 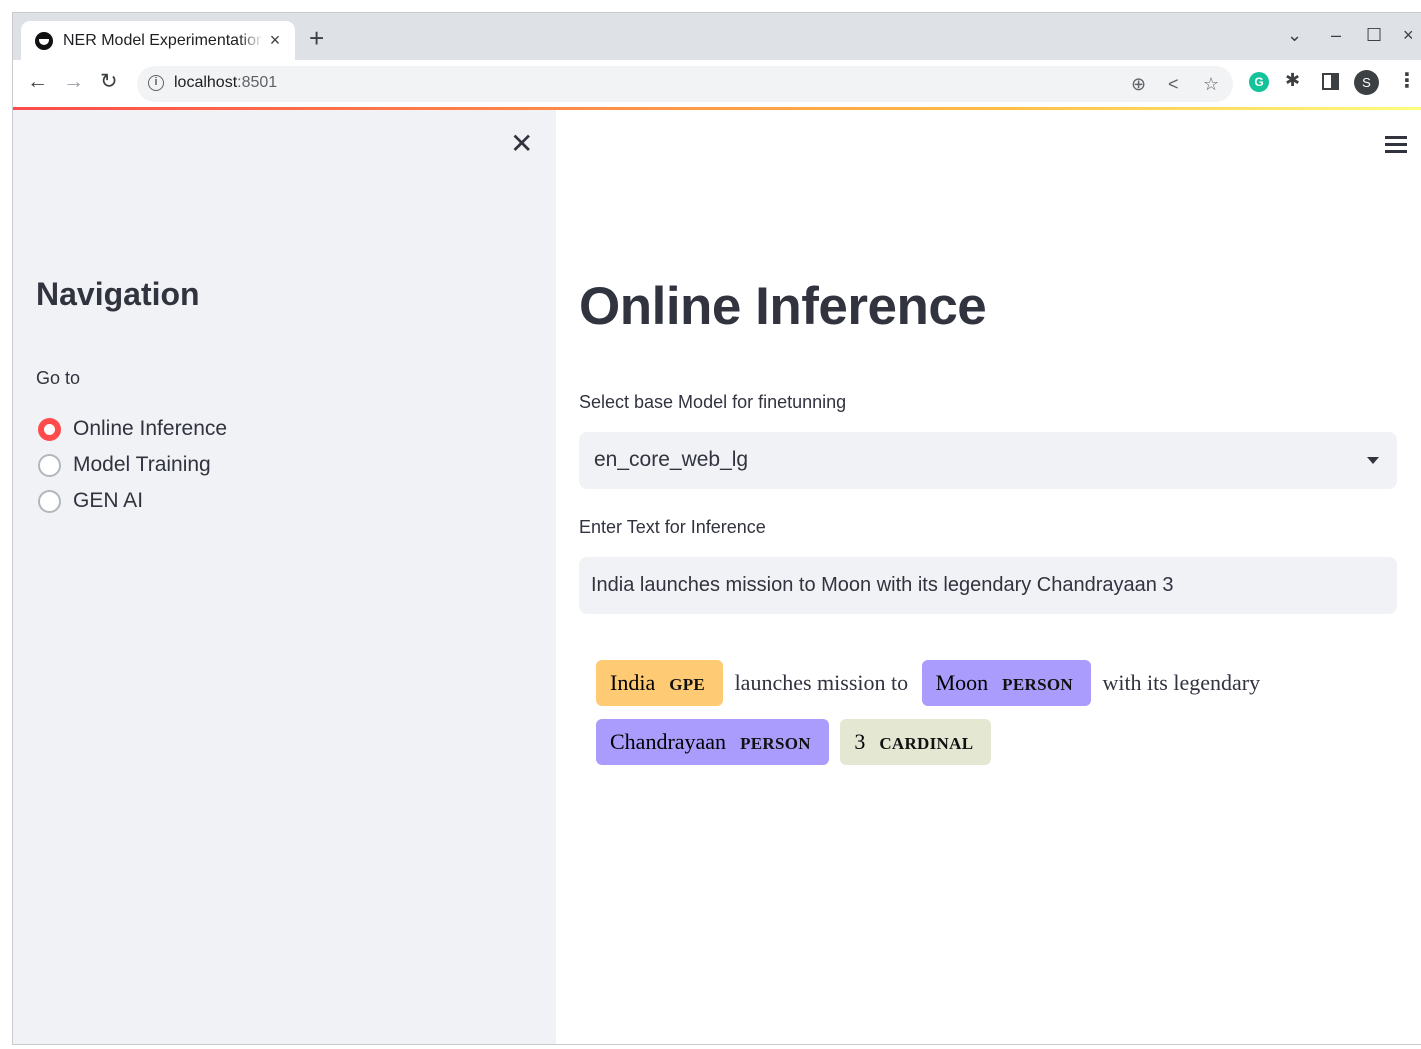 I want to click on side-panel-icon, so click(x=1330, y=81).